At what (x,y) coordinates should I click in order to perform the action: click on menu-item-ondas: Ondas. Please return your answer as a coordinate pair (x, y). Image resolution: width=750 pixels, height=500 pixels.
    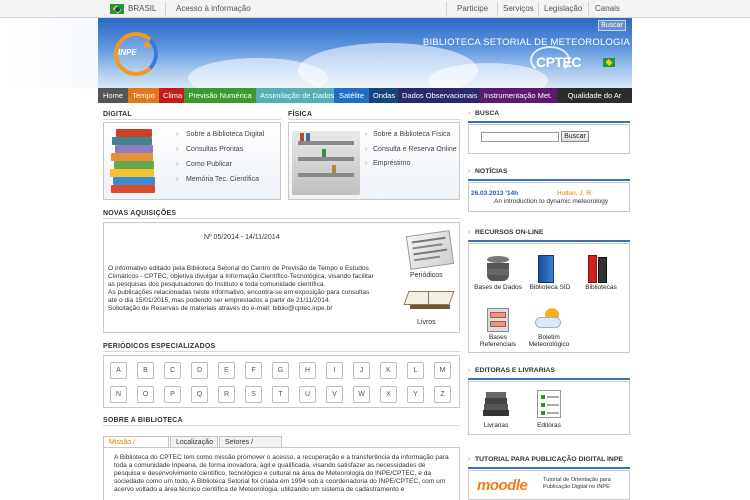
    Looking at the image, I should click on (383, 95).